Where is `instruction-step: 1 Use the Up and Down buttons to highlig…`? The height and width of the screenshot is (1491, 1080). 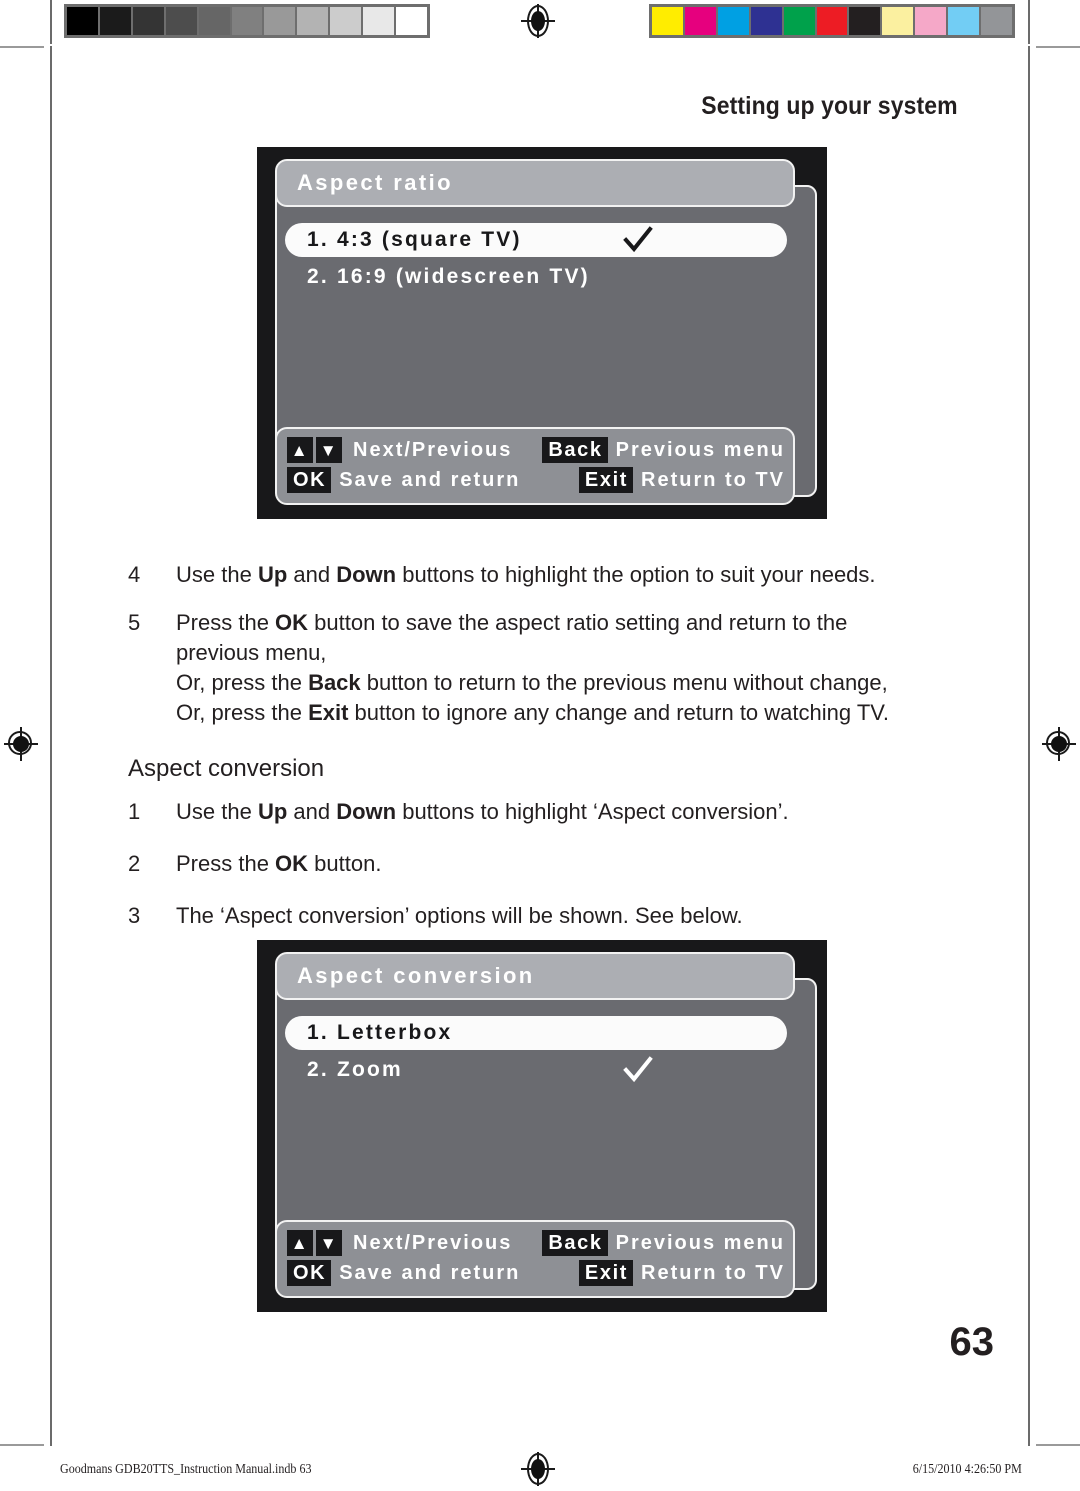 instruction-step: 1 Use the Up and Down buttons to highlig… is located at coordinates (528, 812).